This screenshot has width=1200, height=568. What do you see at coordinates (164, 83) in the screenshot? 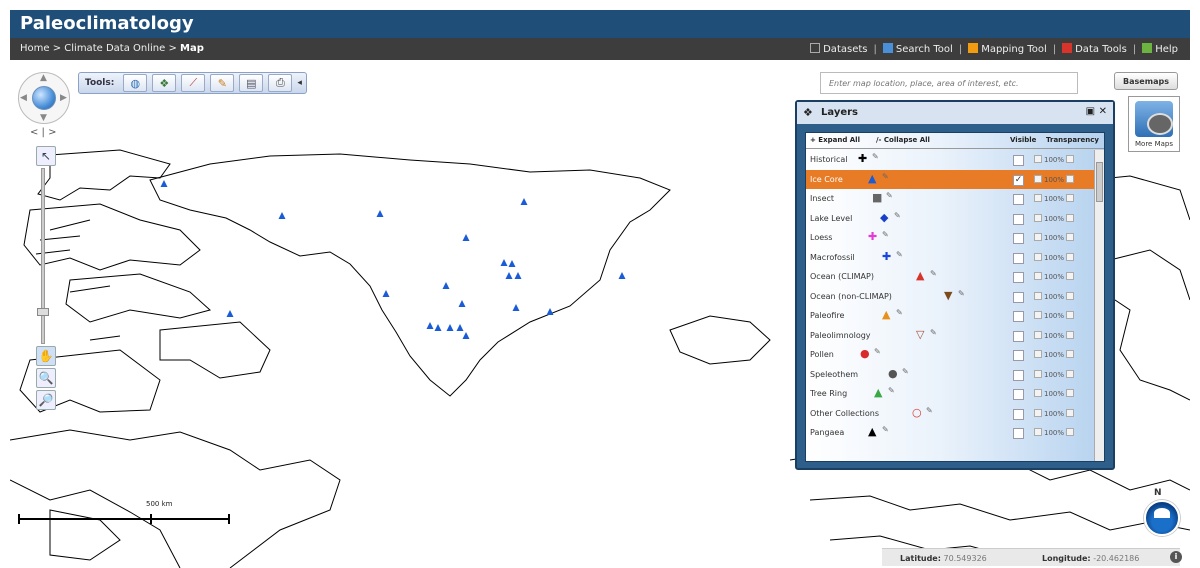
I see `layers-tool-button: ❖` at bounding box center [164, 83].